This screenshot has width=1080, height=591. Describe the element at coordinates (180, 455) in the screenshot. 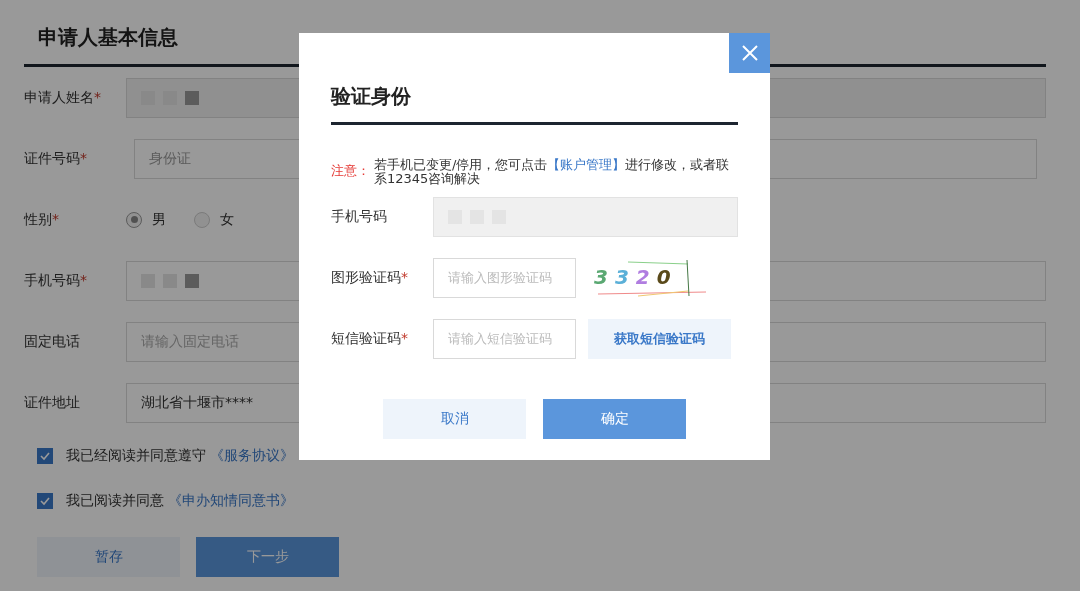

I see `agreement-text: 我已经阅读并同意遵守 《服务协议》` at that location.